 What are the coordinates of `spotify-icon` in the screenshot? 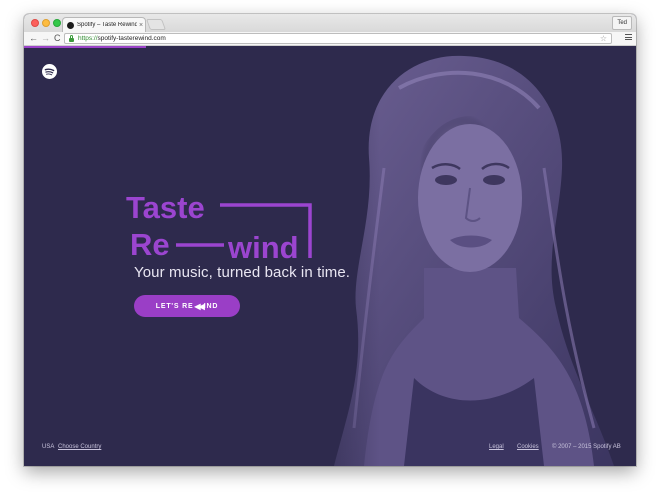 It's located at (49, 71).